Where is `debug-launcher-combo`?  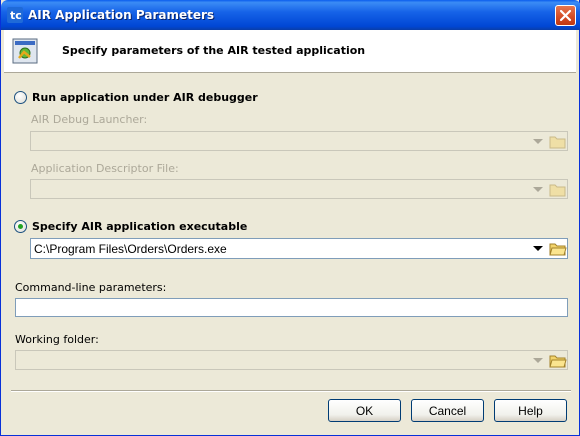 debug-launcher-combo is located at coordinates (299, 141).